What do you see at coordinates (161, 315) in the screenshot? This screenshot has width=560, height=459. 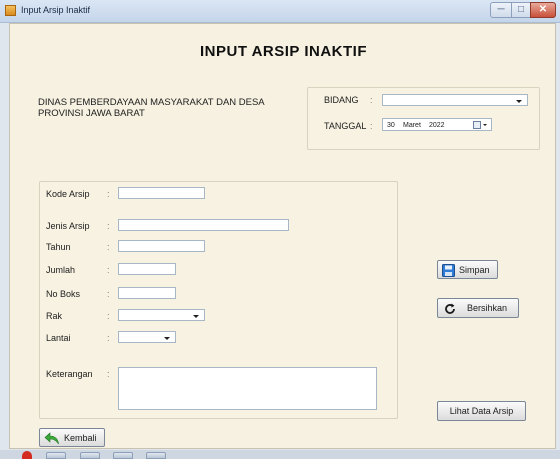 I see `rak-dropdown` at bounding box center [161, 315].